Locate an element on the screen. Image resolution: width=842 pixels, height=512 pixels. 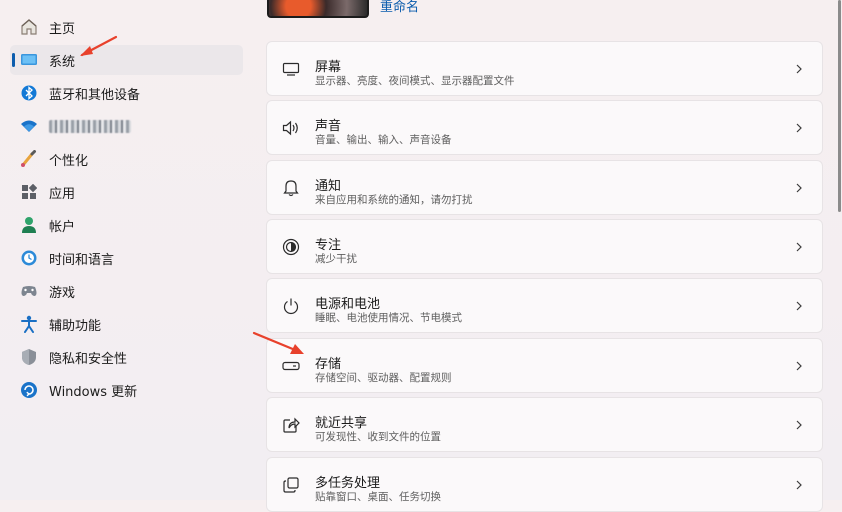
device-wallpaper-thumbnail is located at coordinates (318, 9).